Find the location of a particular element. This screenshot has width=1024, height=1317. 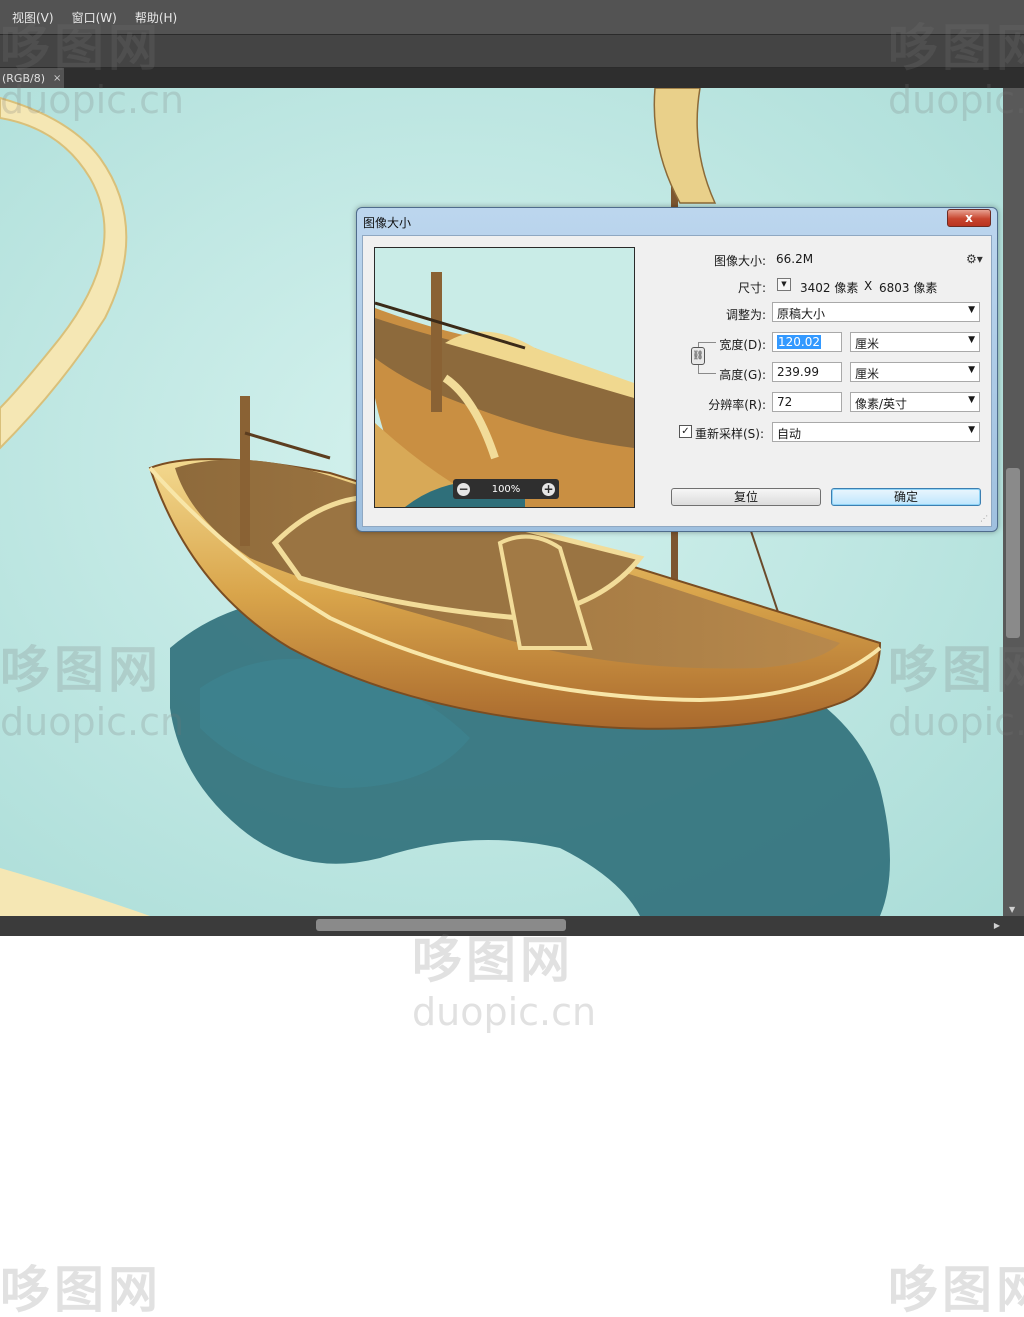

fit-to-value: 原稿大小 is located at coordinates (801, 314).